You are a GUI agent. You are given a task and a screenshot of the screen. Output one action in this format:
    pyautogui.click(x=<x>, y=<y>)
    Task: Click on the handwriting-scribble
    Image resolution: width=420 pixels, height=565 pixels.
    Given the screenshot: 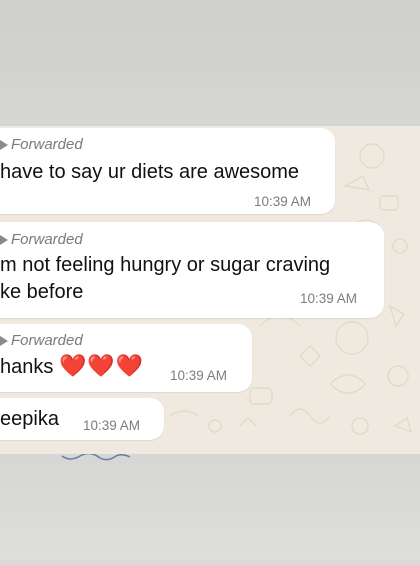 What is the action you would take?
    pyautogui.click(x=96, y=456)
    